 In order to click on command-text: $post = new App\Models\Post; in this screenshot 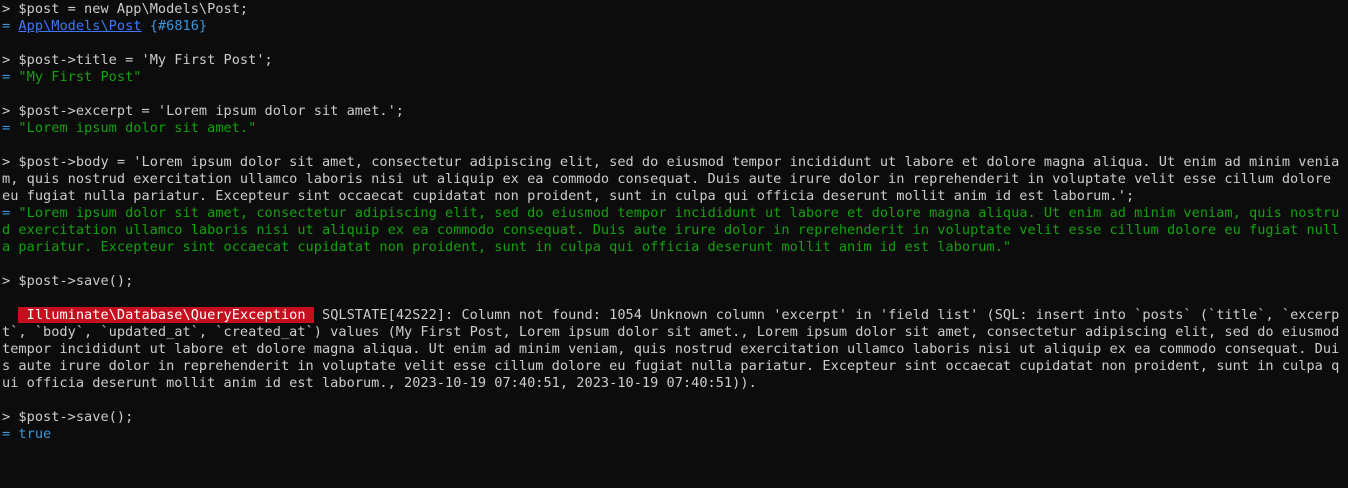, I will do `click(133, 9)`.